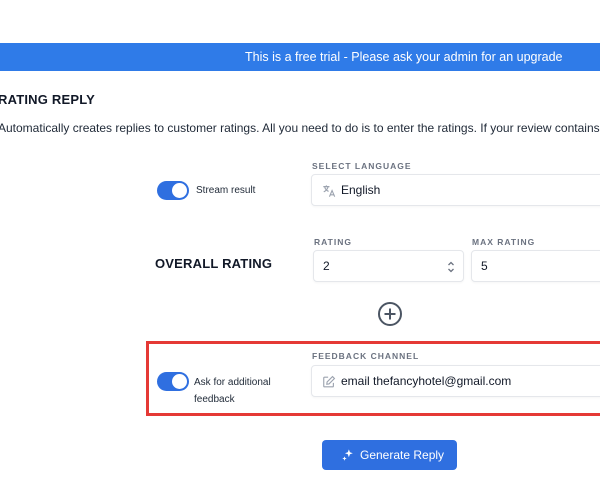 This screenshot has width=600, height=480. Describe the element at coordinates (451, 267) in the screenshot. I see `stepper-icon` at that location.